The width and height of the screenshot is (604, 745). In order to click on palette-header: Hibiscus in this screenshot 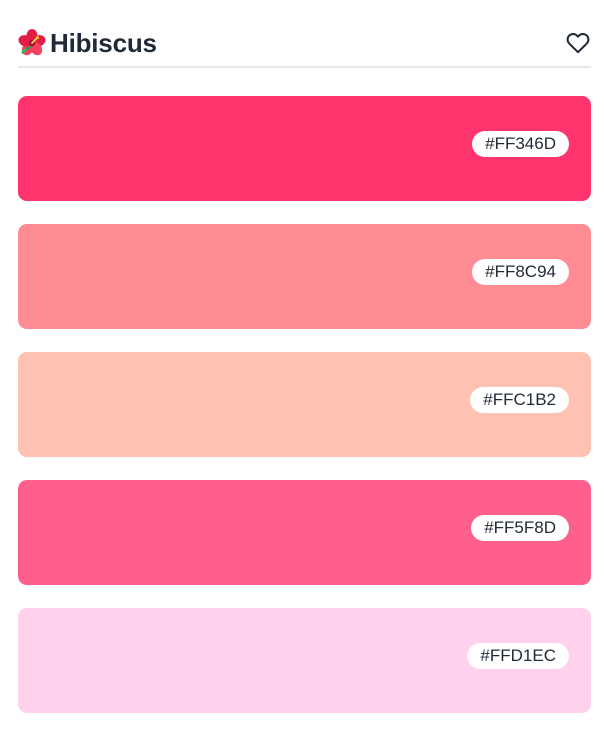, I will do `click(304, 46)`.